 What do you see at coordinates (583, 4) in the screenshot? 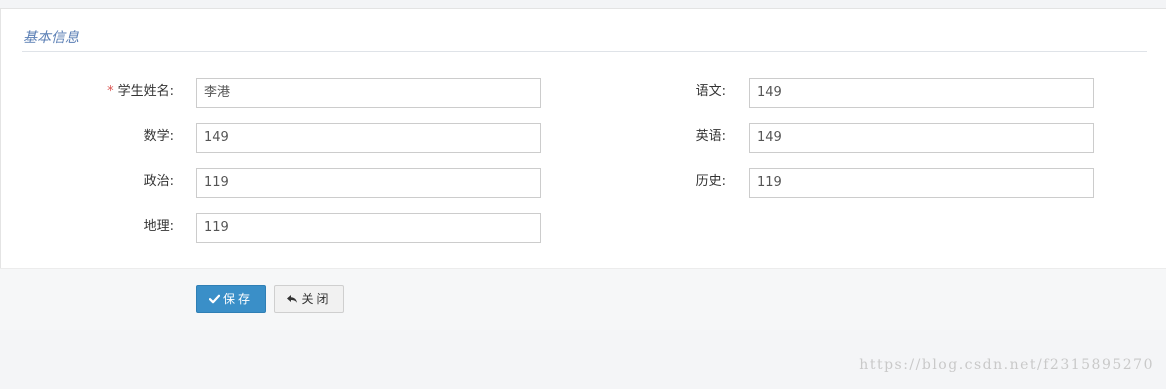
I see `top-strip` at bounding box center [583, 4].